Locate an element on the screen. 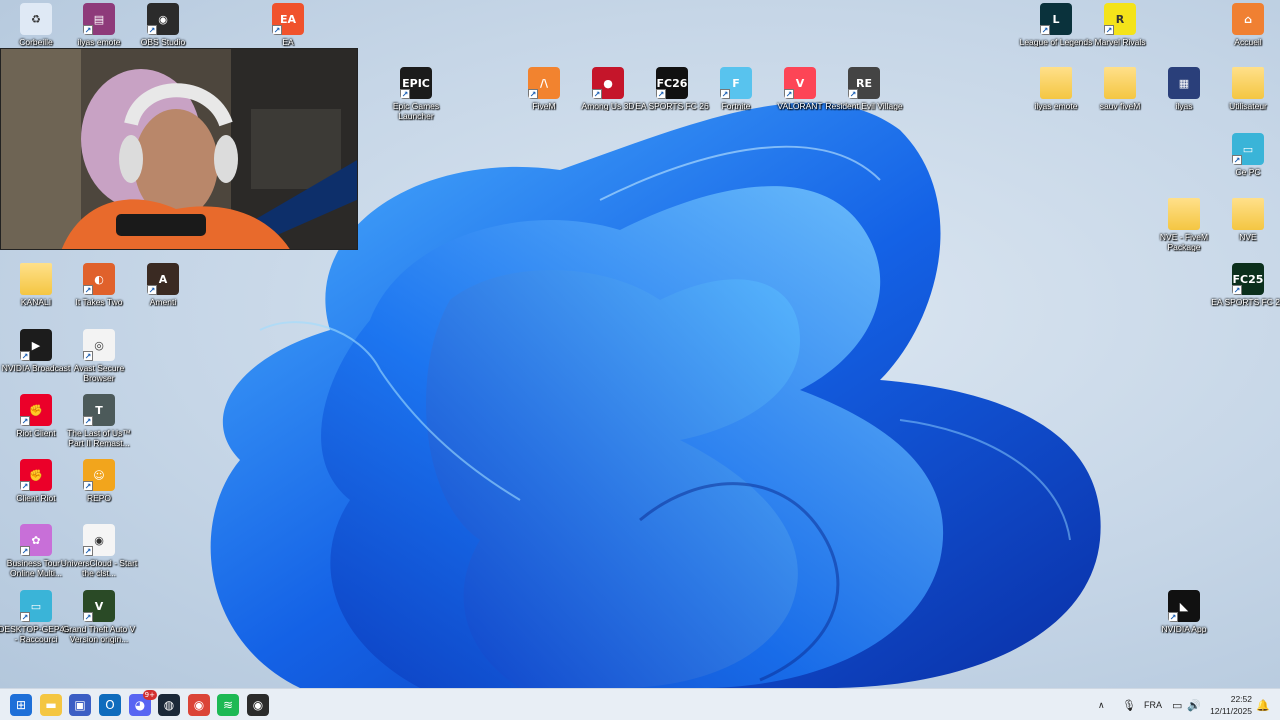  discord-badge: 9+ is located at coordinates (149, 695).